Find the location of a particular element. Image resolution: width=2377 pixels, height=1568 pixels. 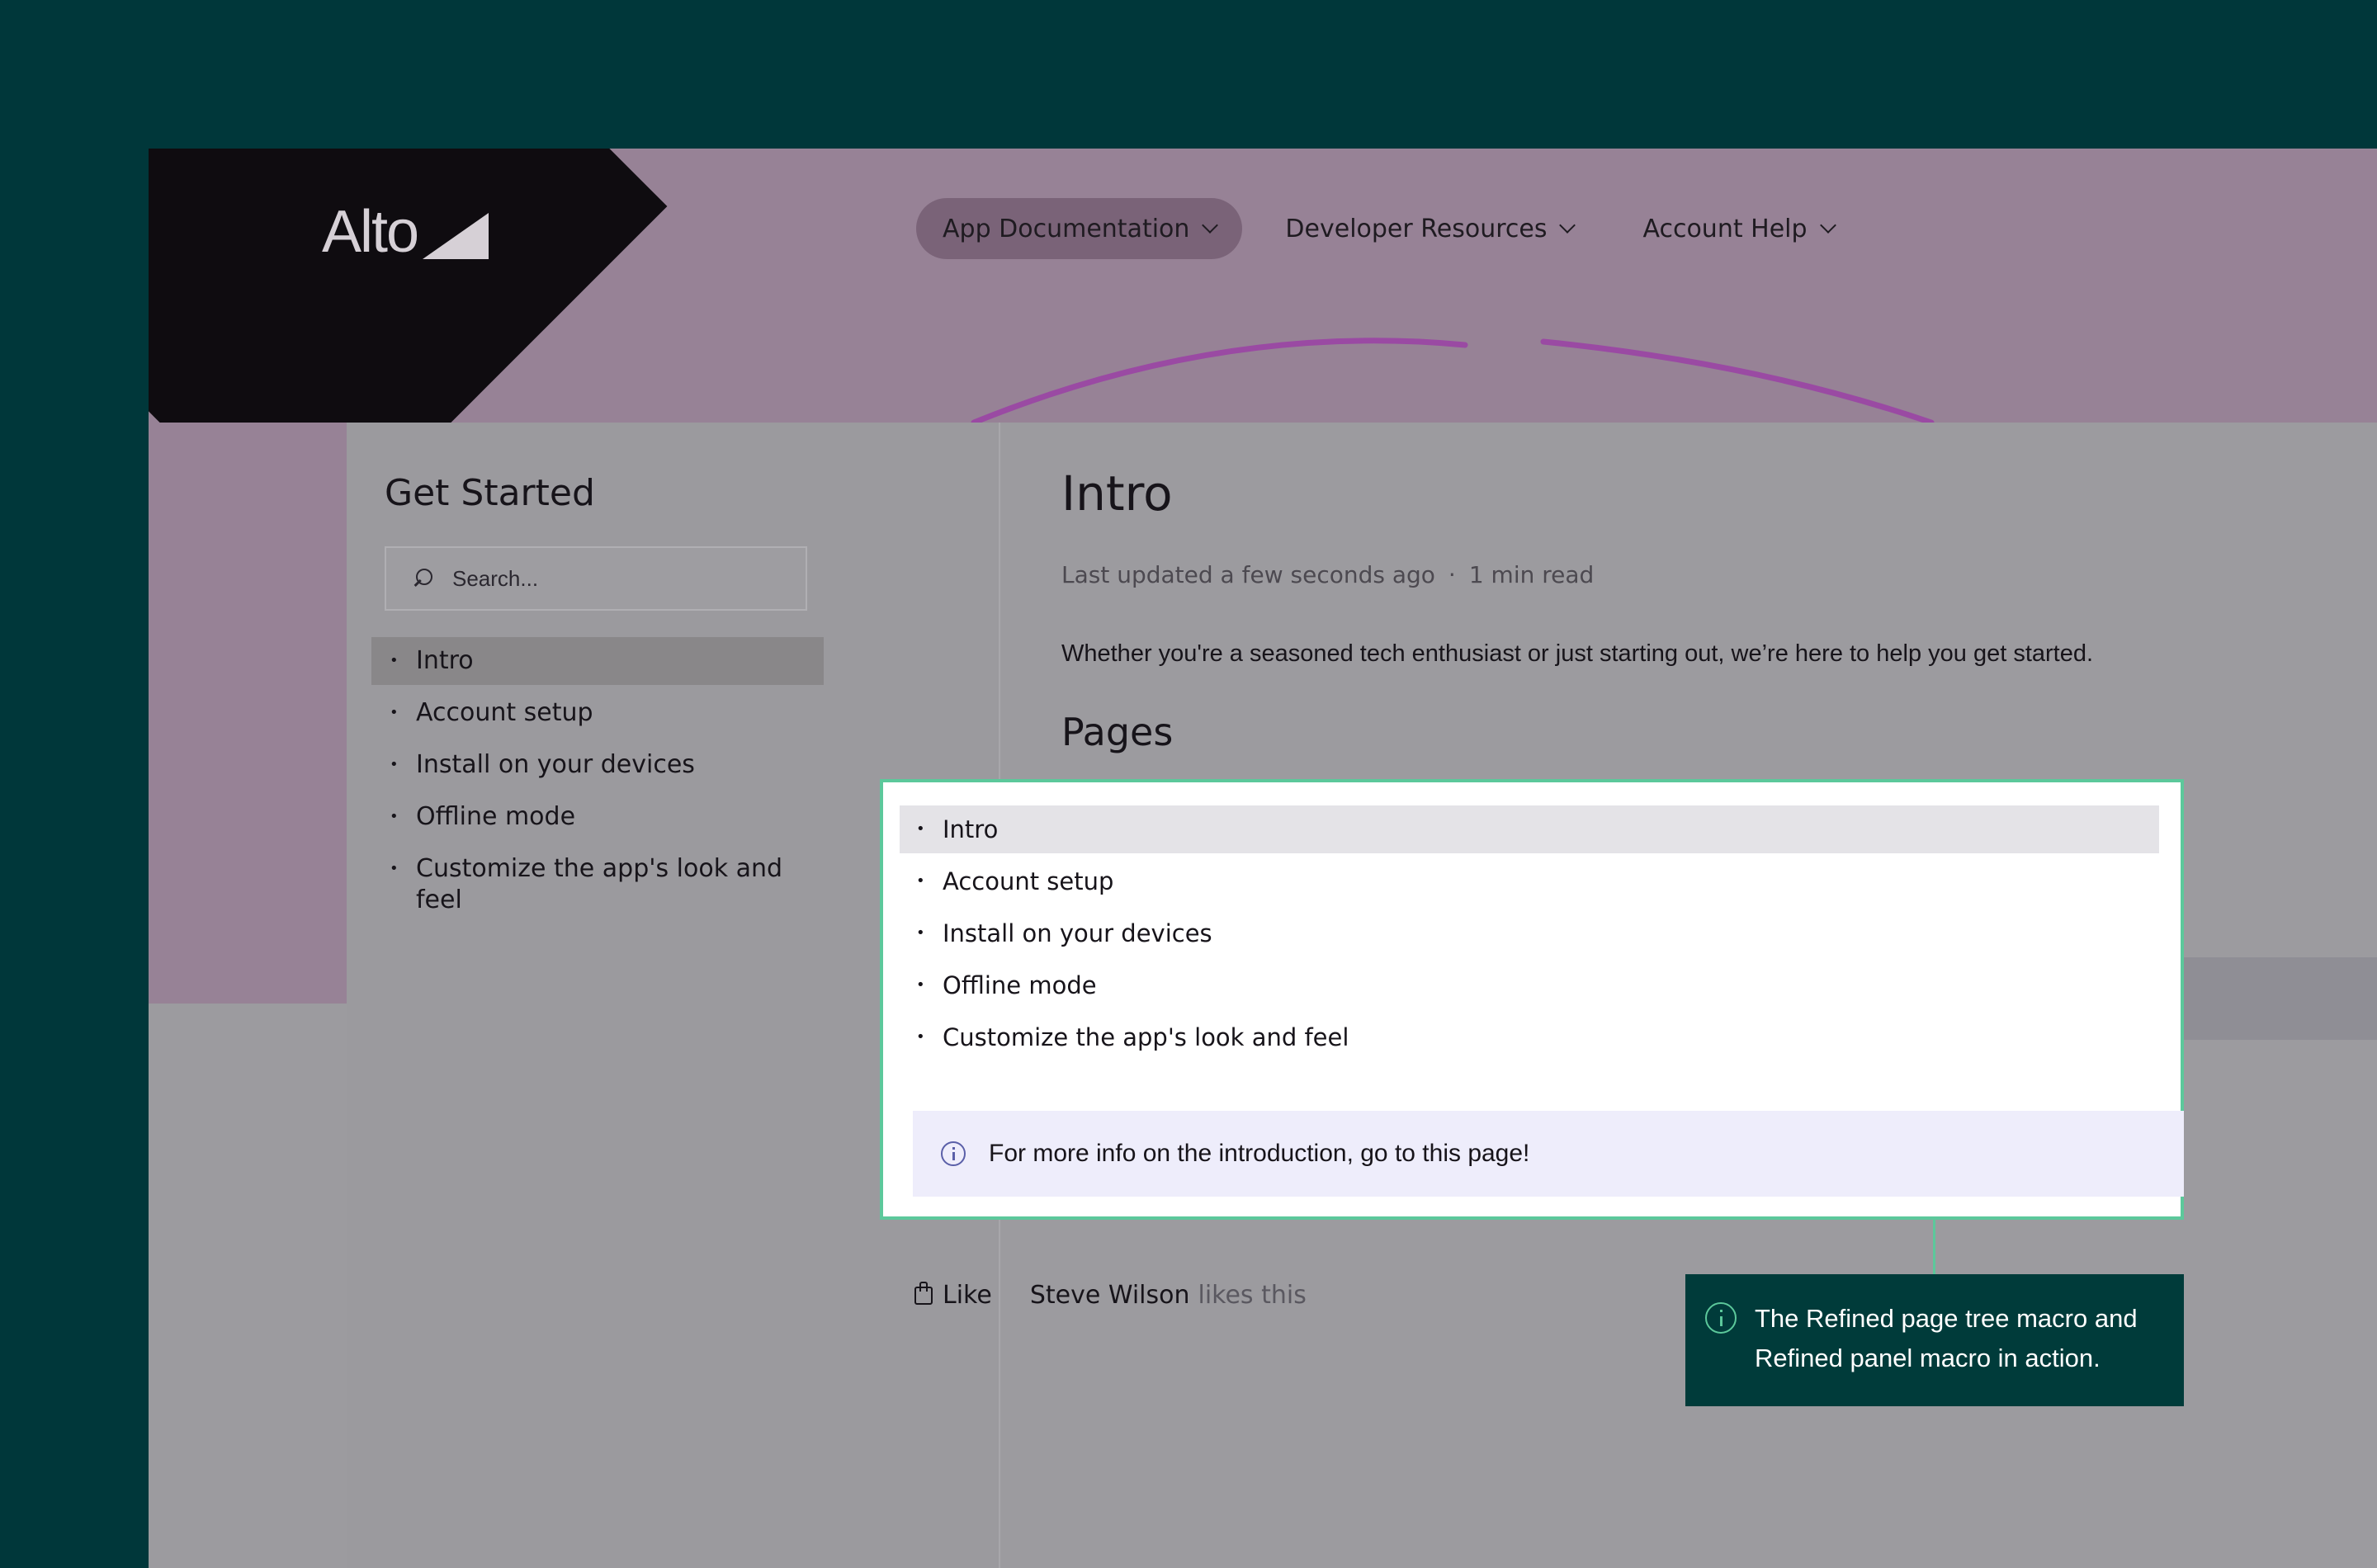

page-title: Intro is located at coordinates (1117, 493).